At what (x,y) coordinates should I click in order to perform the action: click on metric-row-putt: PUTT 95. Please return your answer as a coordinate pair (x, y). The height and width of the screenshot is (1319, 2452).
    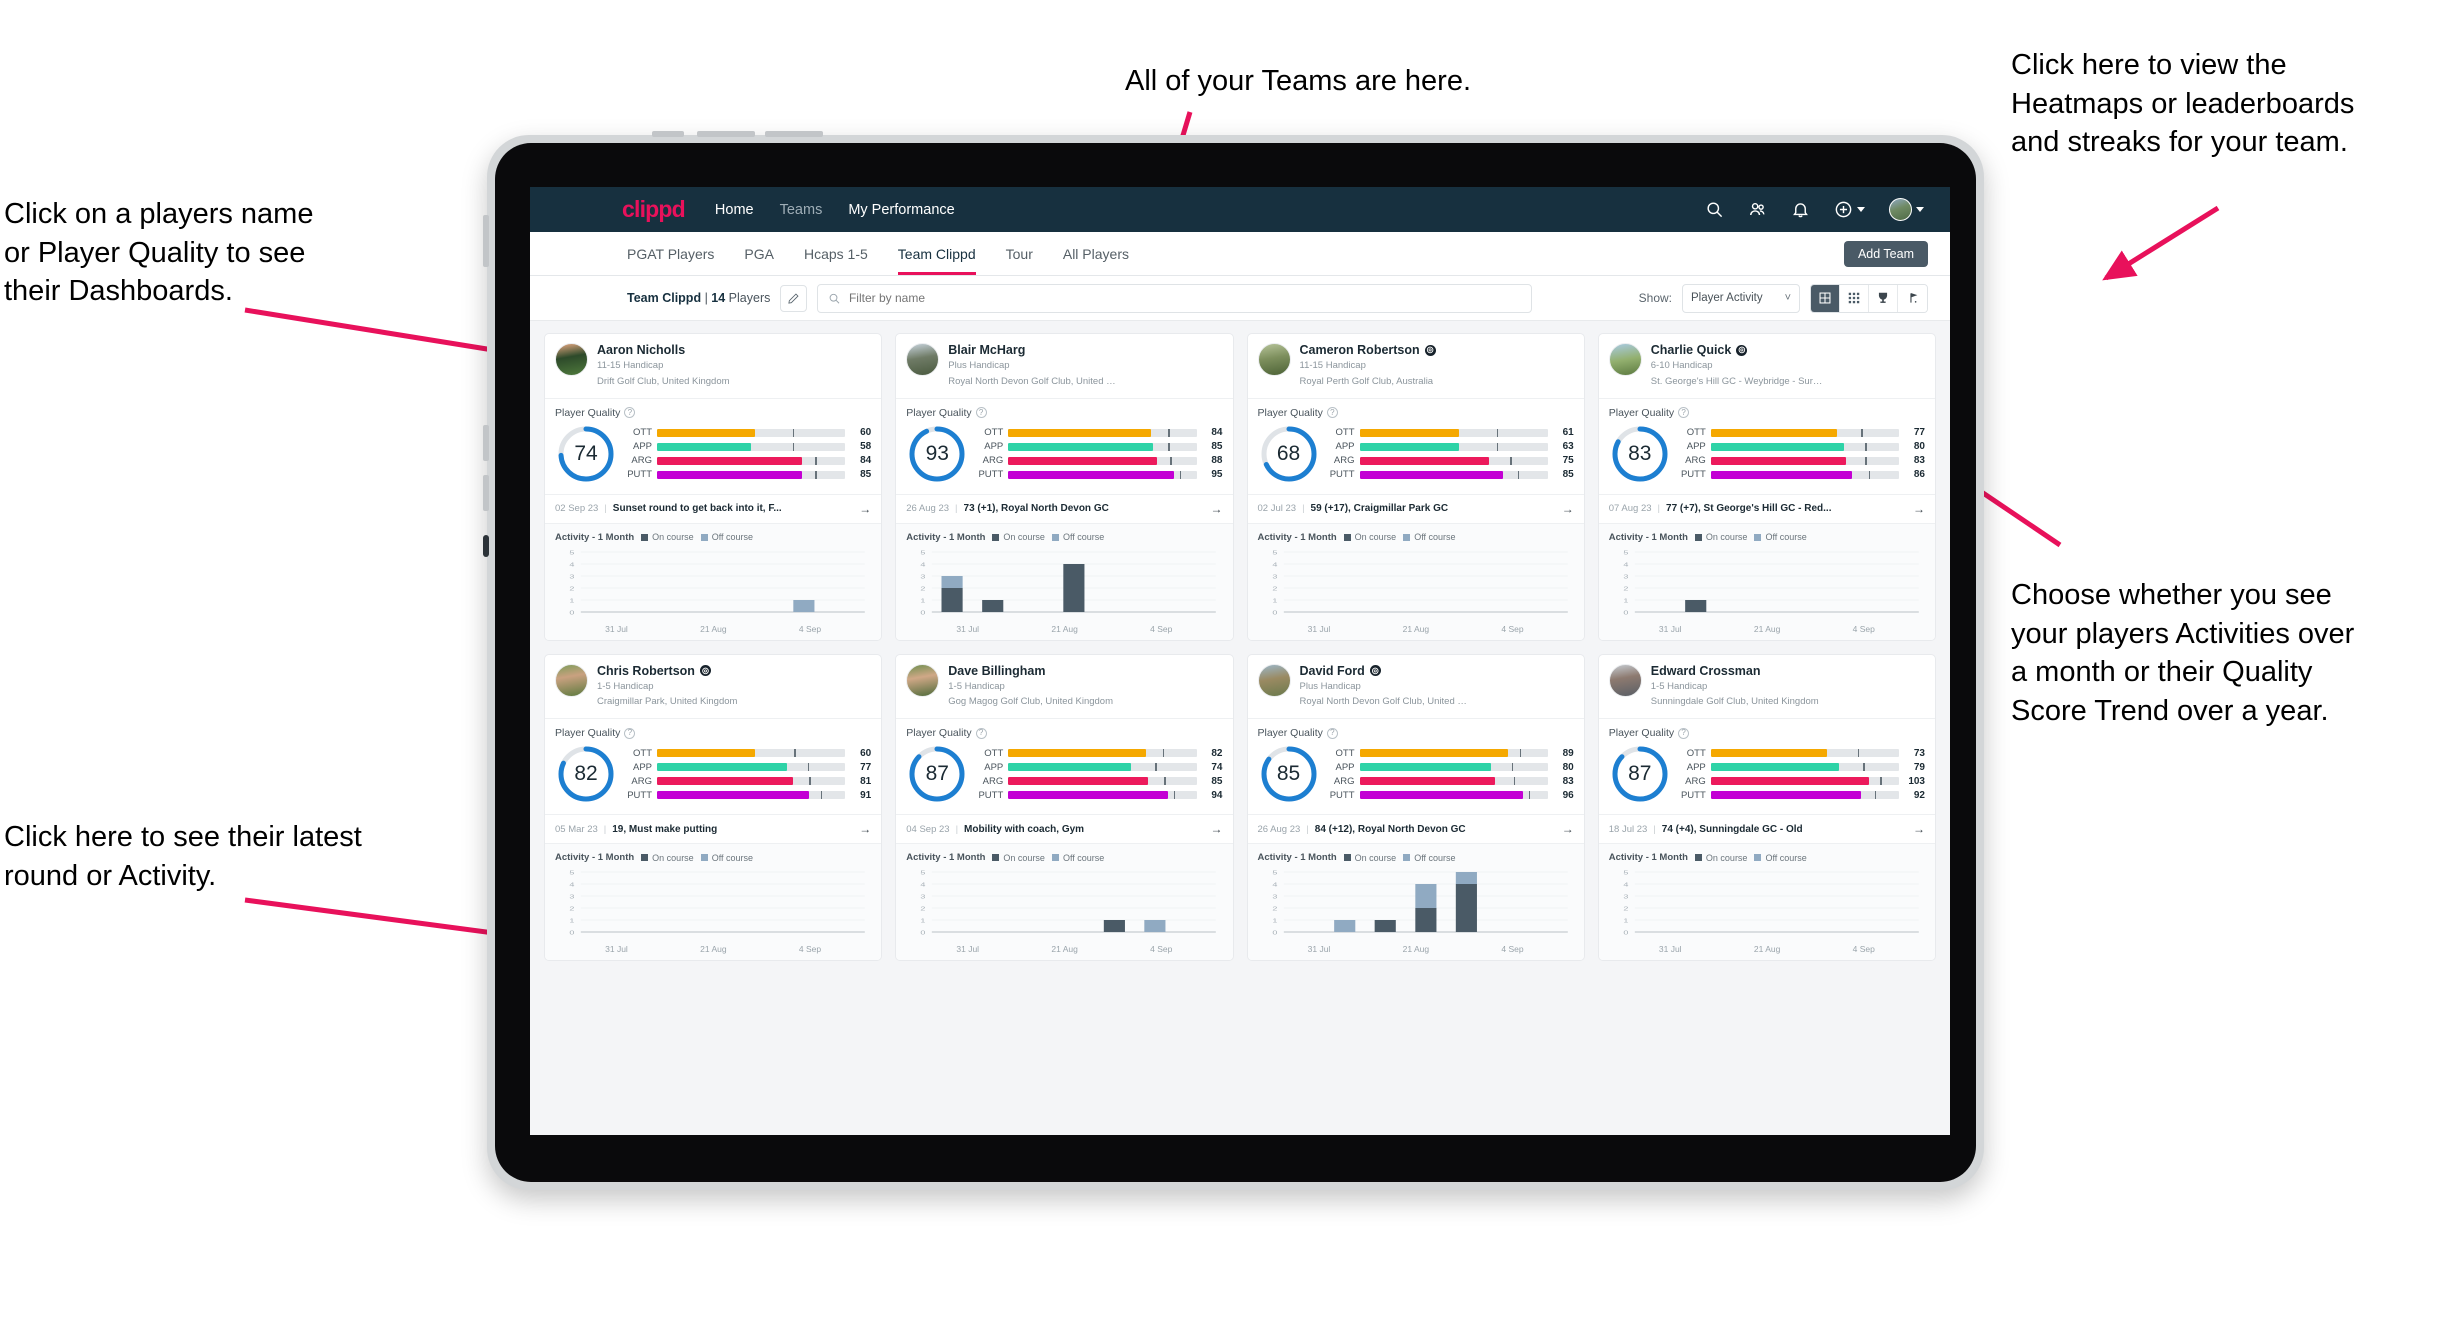
    Looking at the image, I should click on (1099, 474).